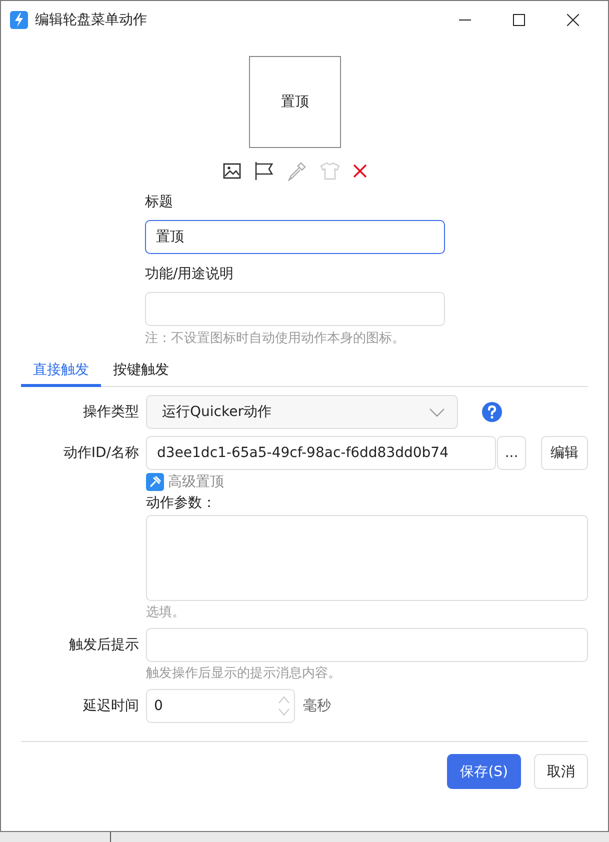  I want to click on field-label: 标题, so click(159, 202).